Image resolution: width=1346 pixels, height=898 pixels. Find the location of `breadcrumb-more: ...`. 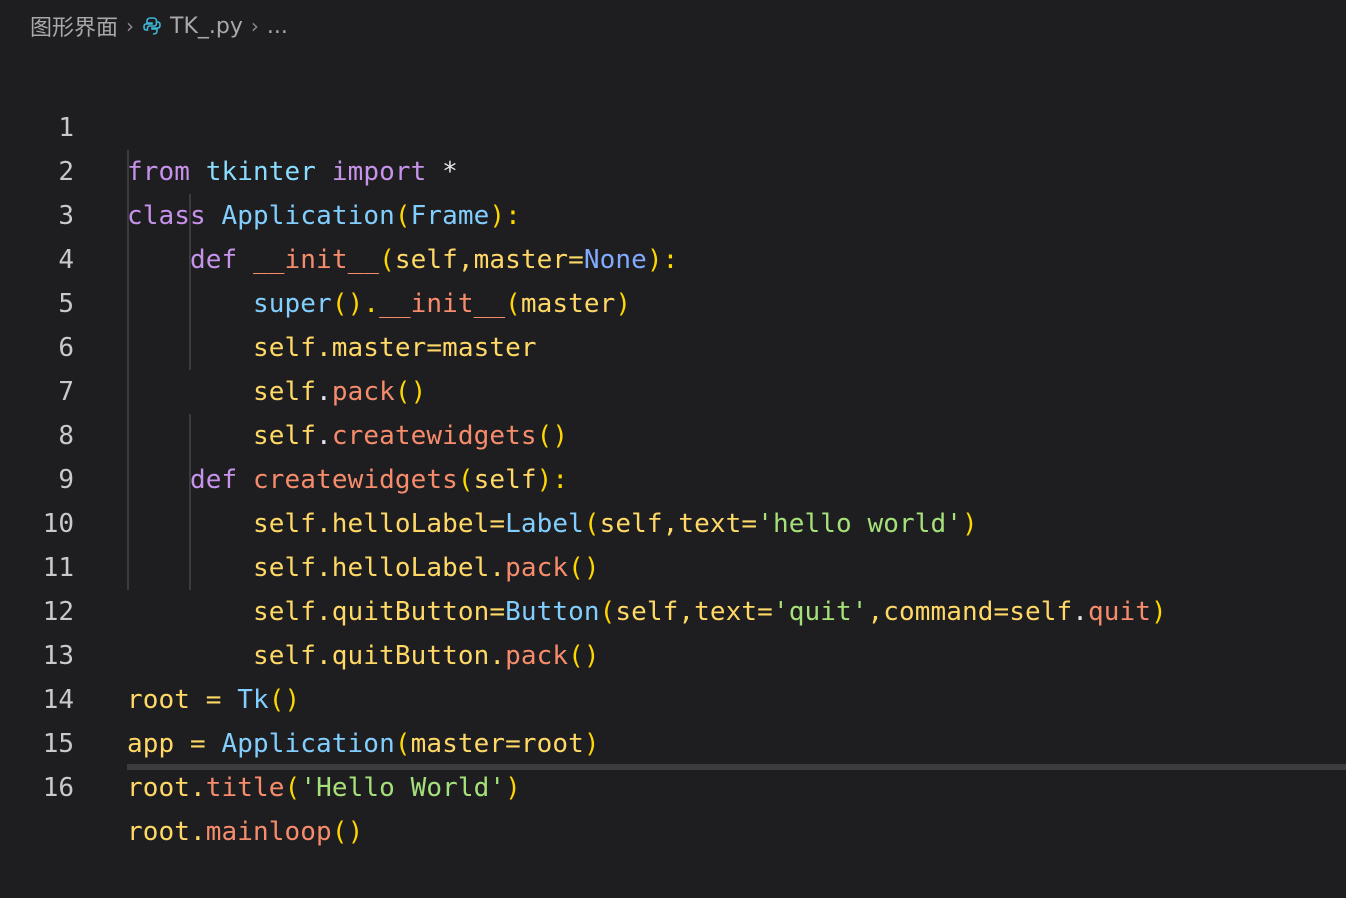

breadcrumb-more: ... is located at coordinates (277, 26).